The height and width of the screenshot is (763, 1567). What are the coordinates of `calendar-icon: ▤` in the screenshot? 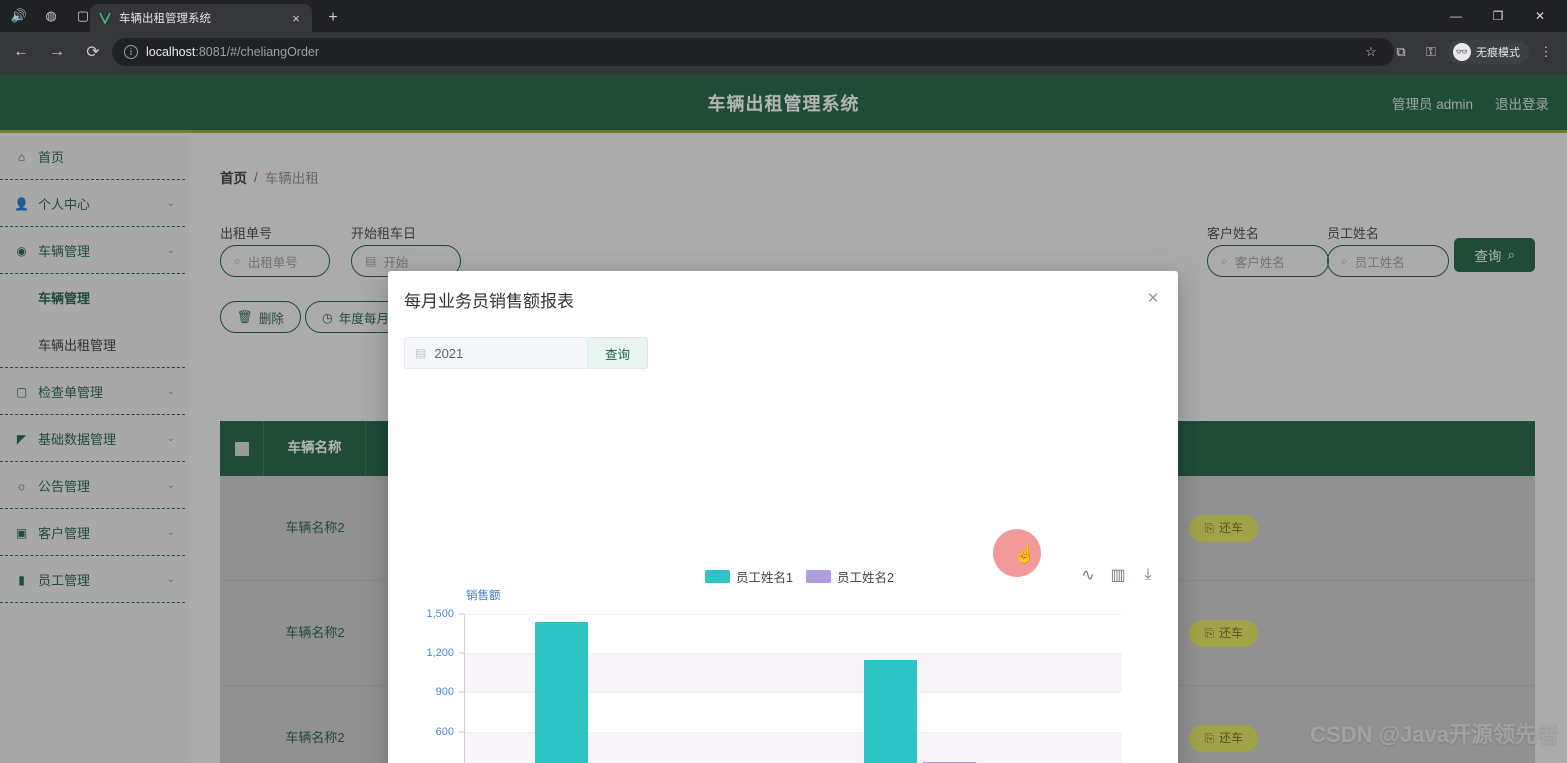 It's located at (421, 353).